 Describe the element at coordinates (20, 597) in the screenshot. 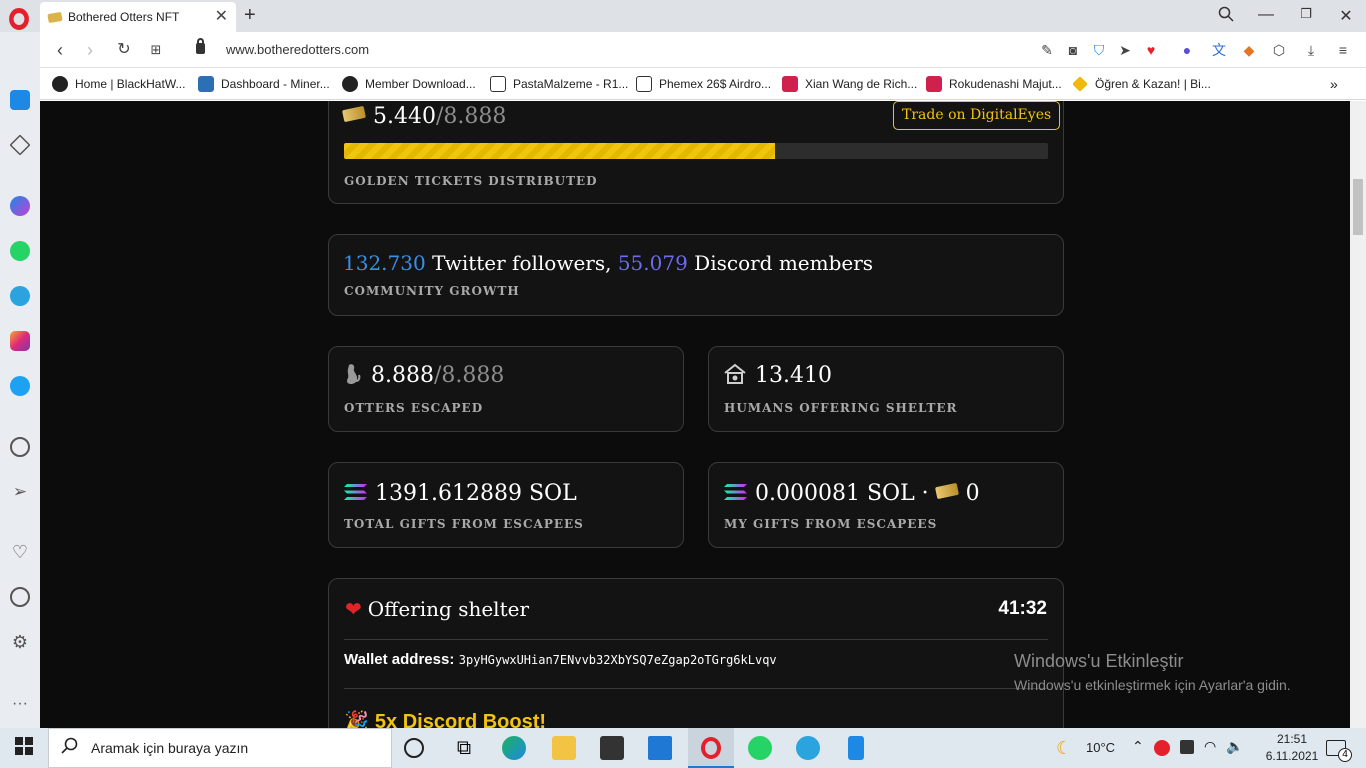

I see `history-clock-icon` at that location.